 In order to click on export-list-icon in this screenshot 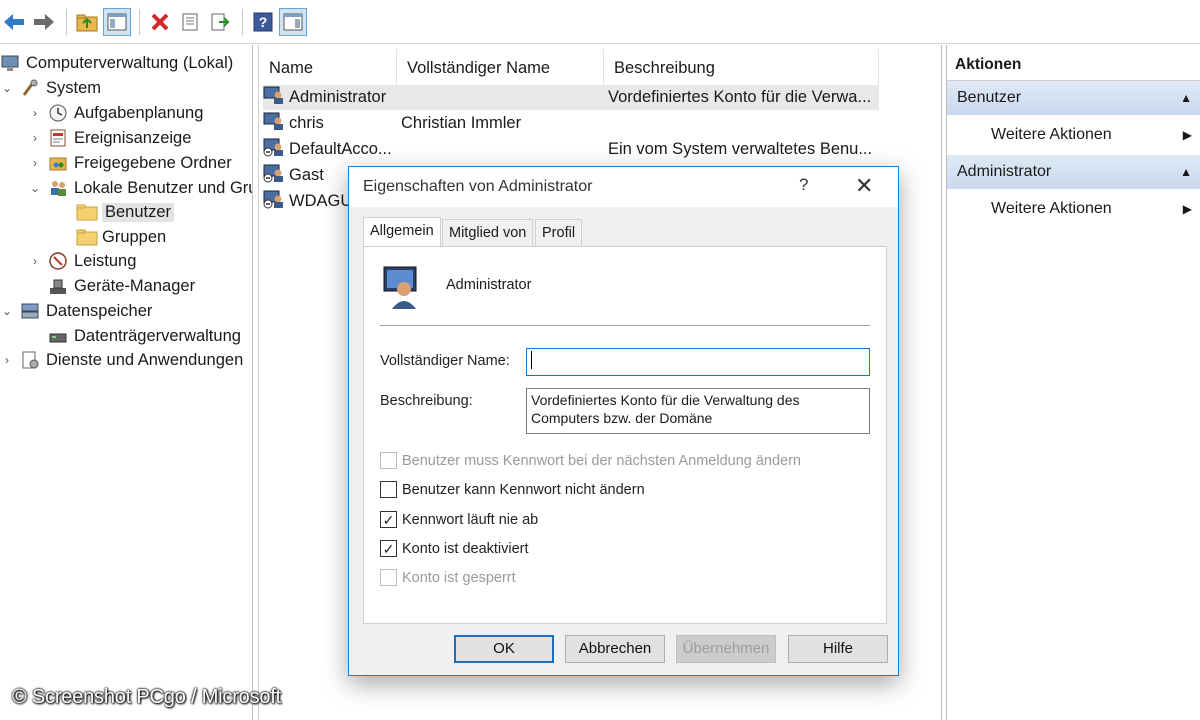, I will do `click(220, 22)`.